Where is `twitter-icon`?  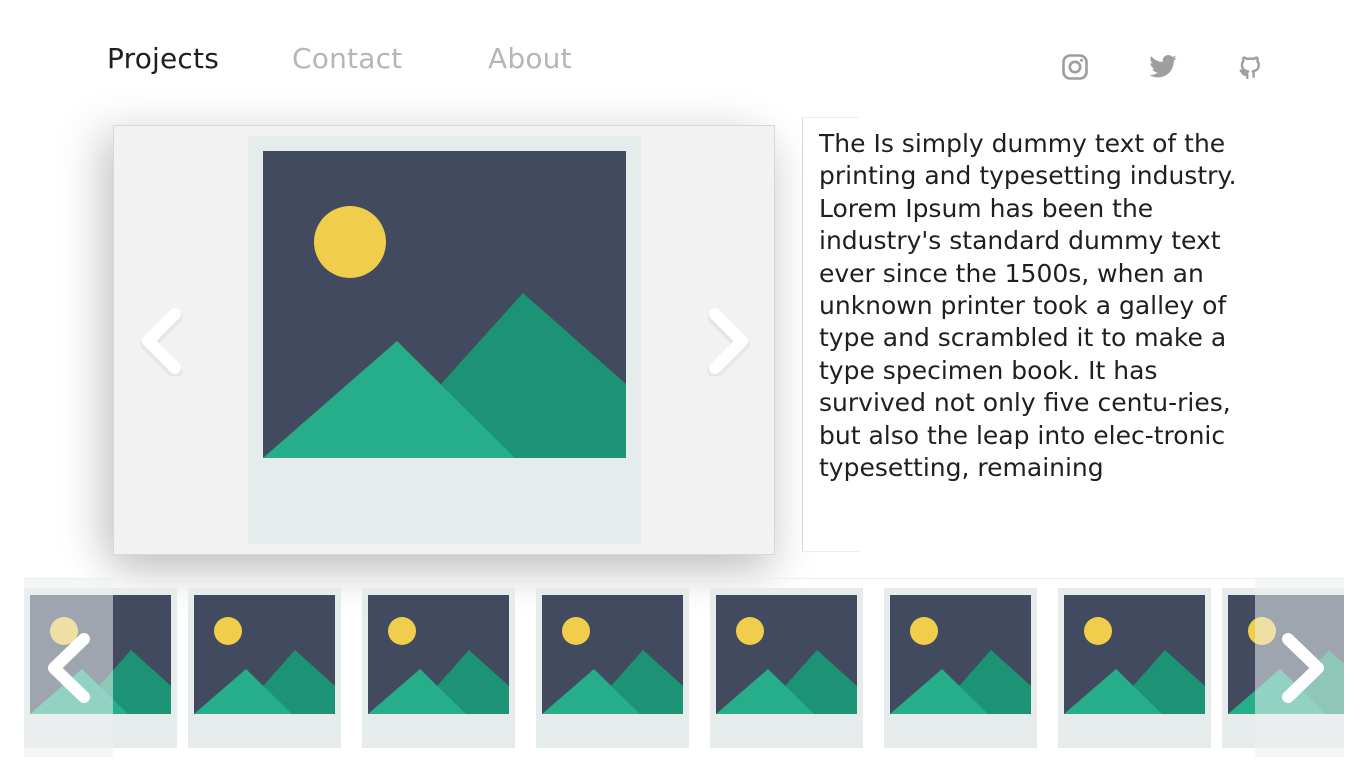
twitter-icon is located at coordinates (1163, 67).